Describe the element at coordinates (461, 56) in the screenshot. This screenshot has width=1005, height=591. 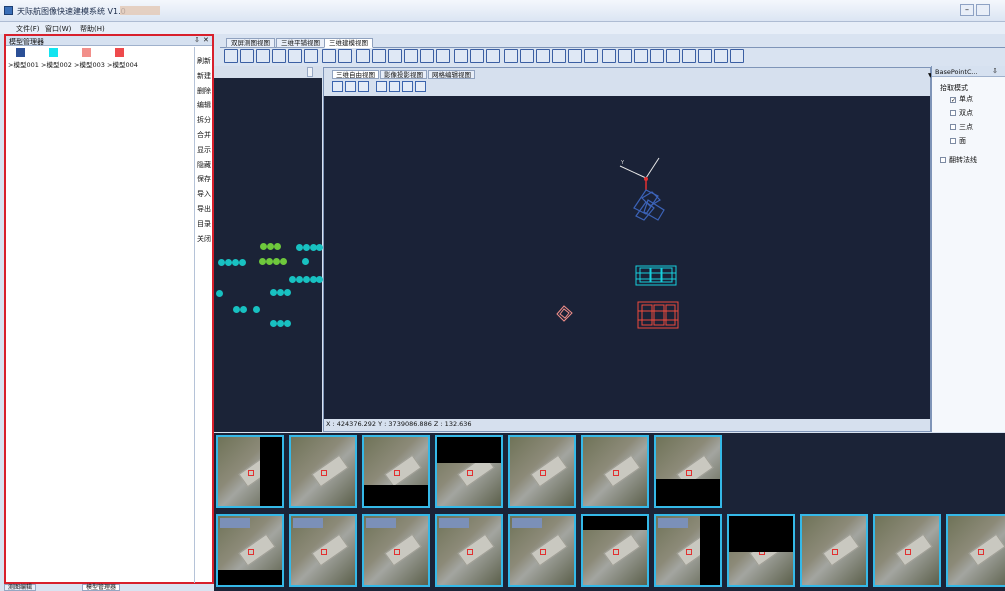
I see `cursor-icon` at that location.